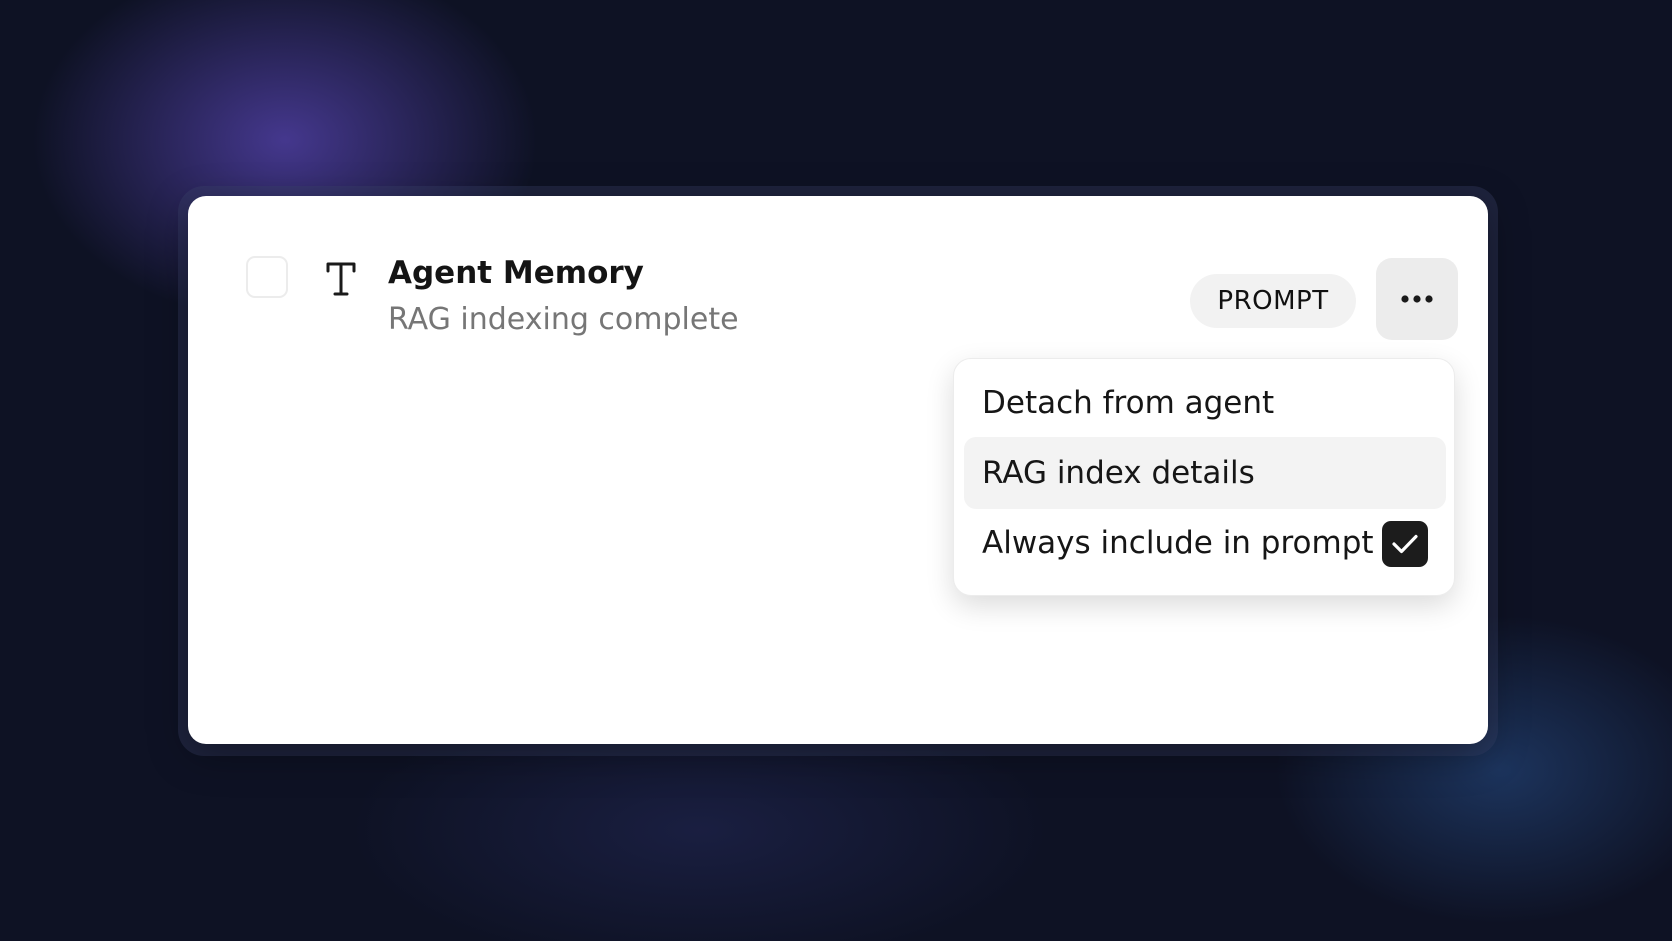 The height and width of the screenshot is (941, 1672). What do you see at coordinates (1128, 403) in the screenshot?
I see `menu-item-label: Detach from agent` at bounding box center [1128, 403].